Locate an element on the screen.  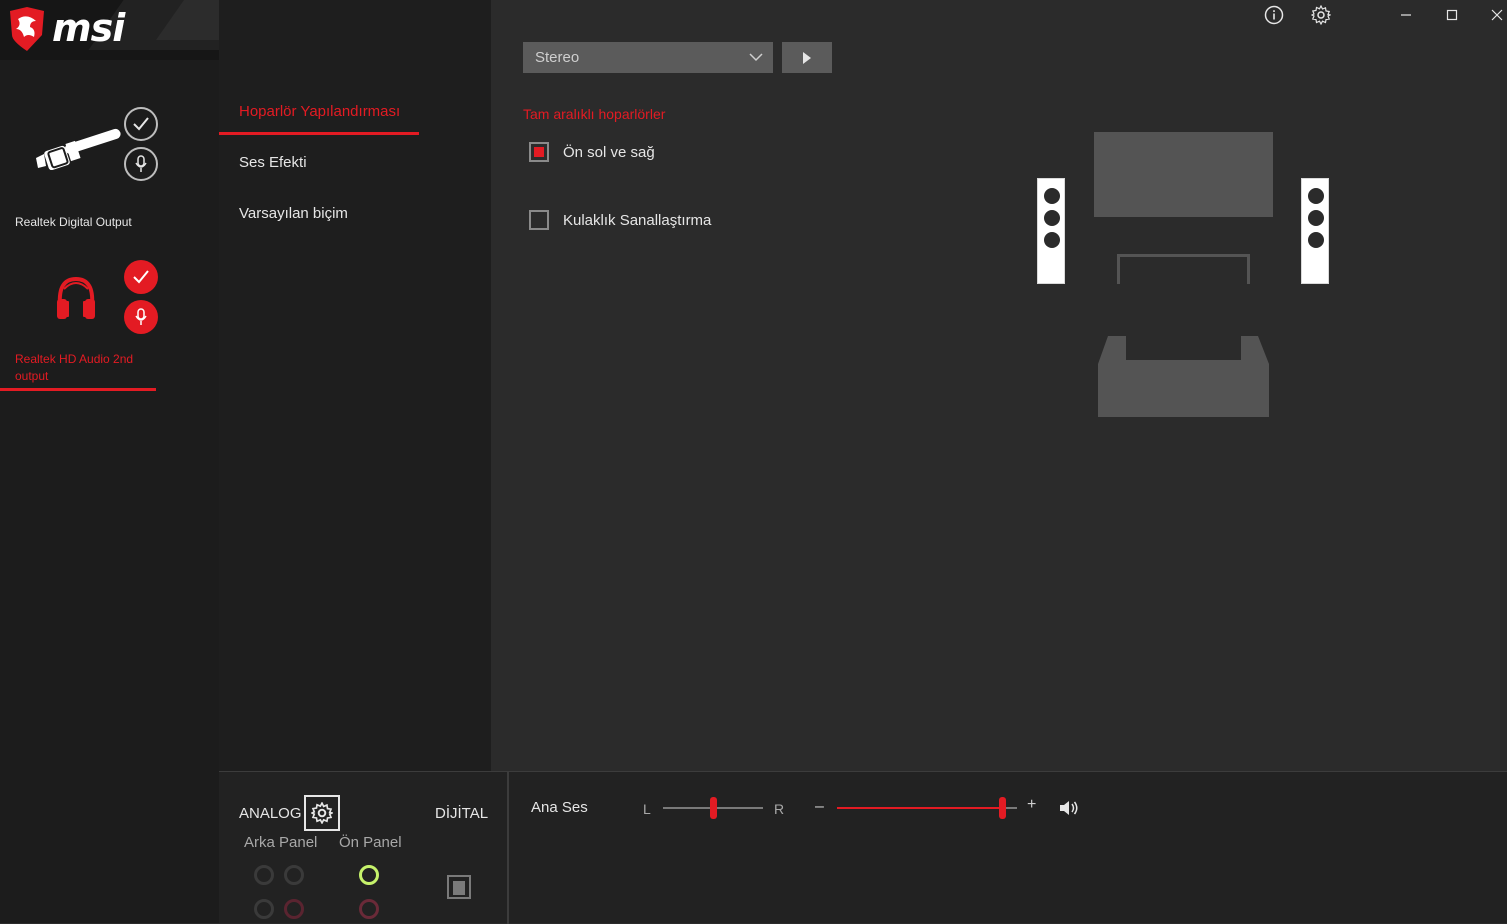
master-volume-slider is located at coordinates (927, 808).